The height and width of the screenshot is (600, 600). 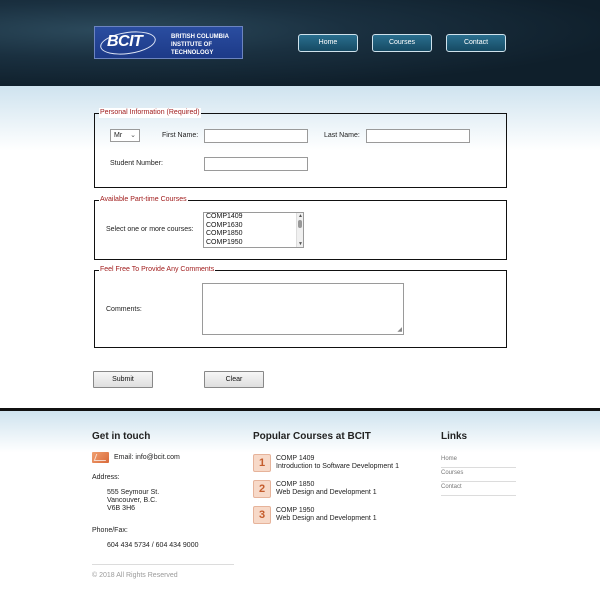 What do you see at coordinates (262, 489) in the screenshot?
I see `course-rank-badge: 2` at bounding box center [262, 489].